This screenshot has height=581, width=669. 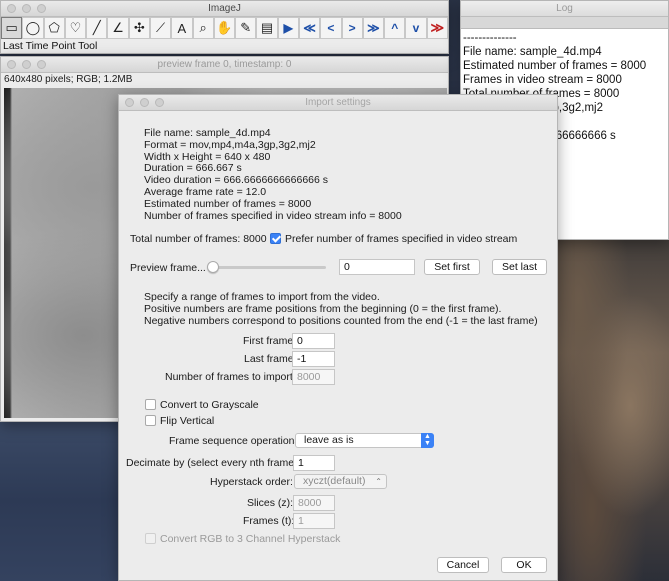 I want to click on hand-tool-icon: ✋, so click(x=224, y=28).